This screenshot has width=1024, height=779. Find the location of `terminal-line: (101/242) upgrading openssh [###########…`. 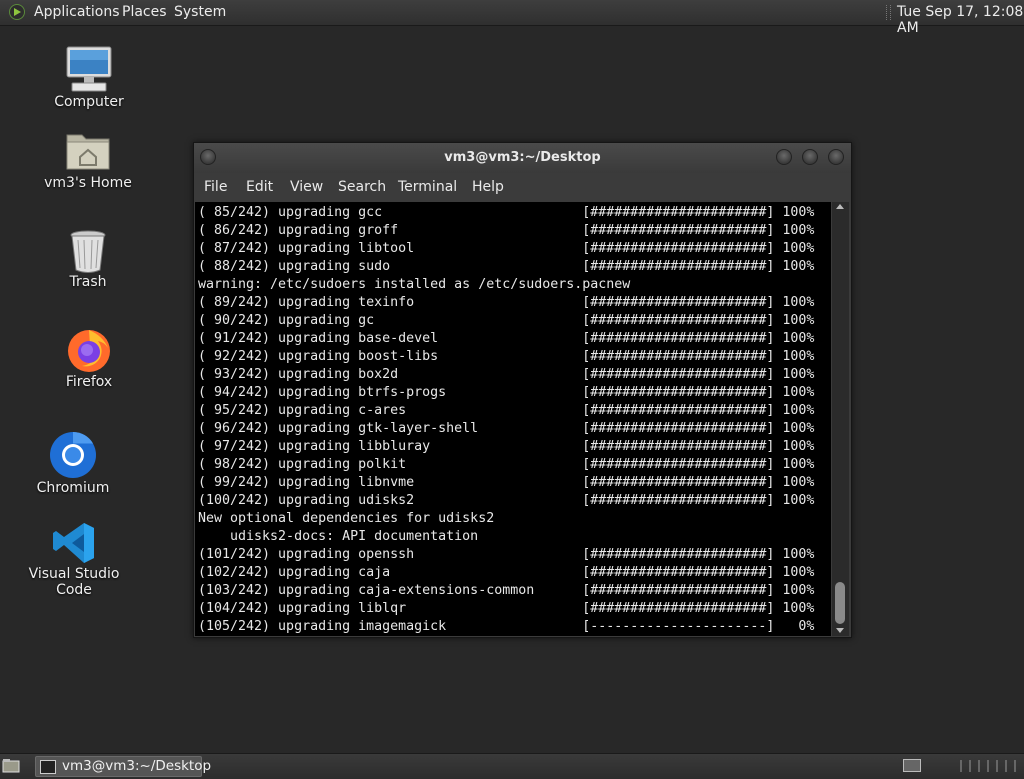

terminal-line: (101/242) upgrading openssh [###########… is located at coordinates (506, 554).